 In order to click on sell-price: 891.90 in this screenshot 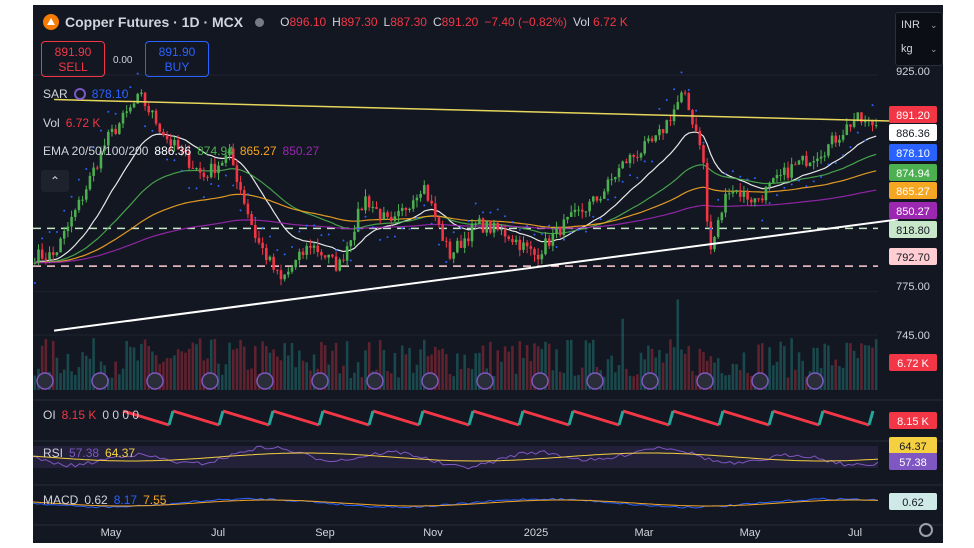, I will do `click(73, 52)`.